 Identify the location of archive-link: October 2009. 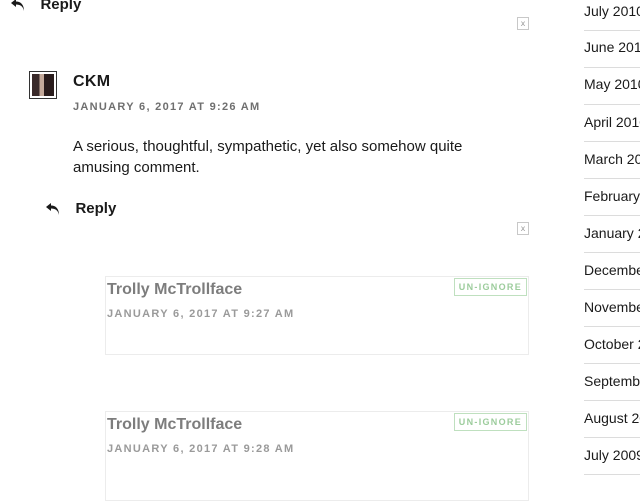
(612, 344).